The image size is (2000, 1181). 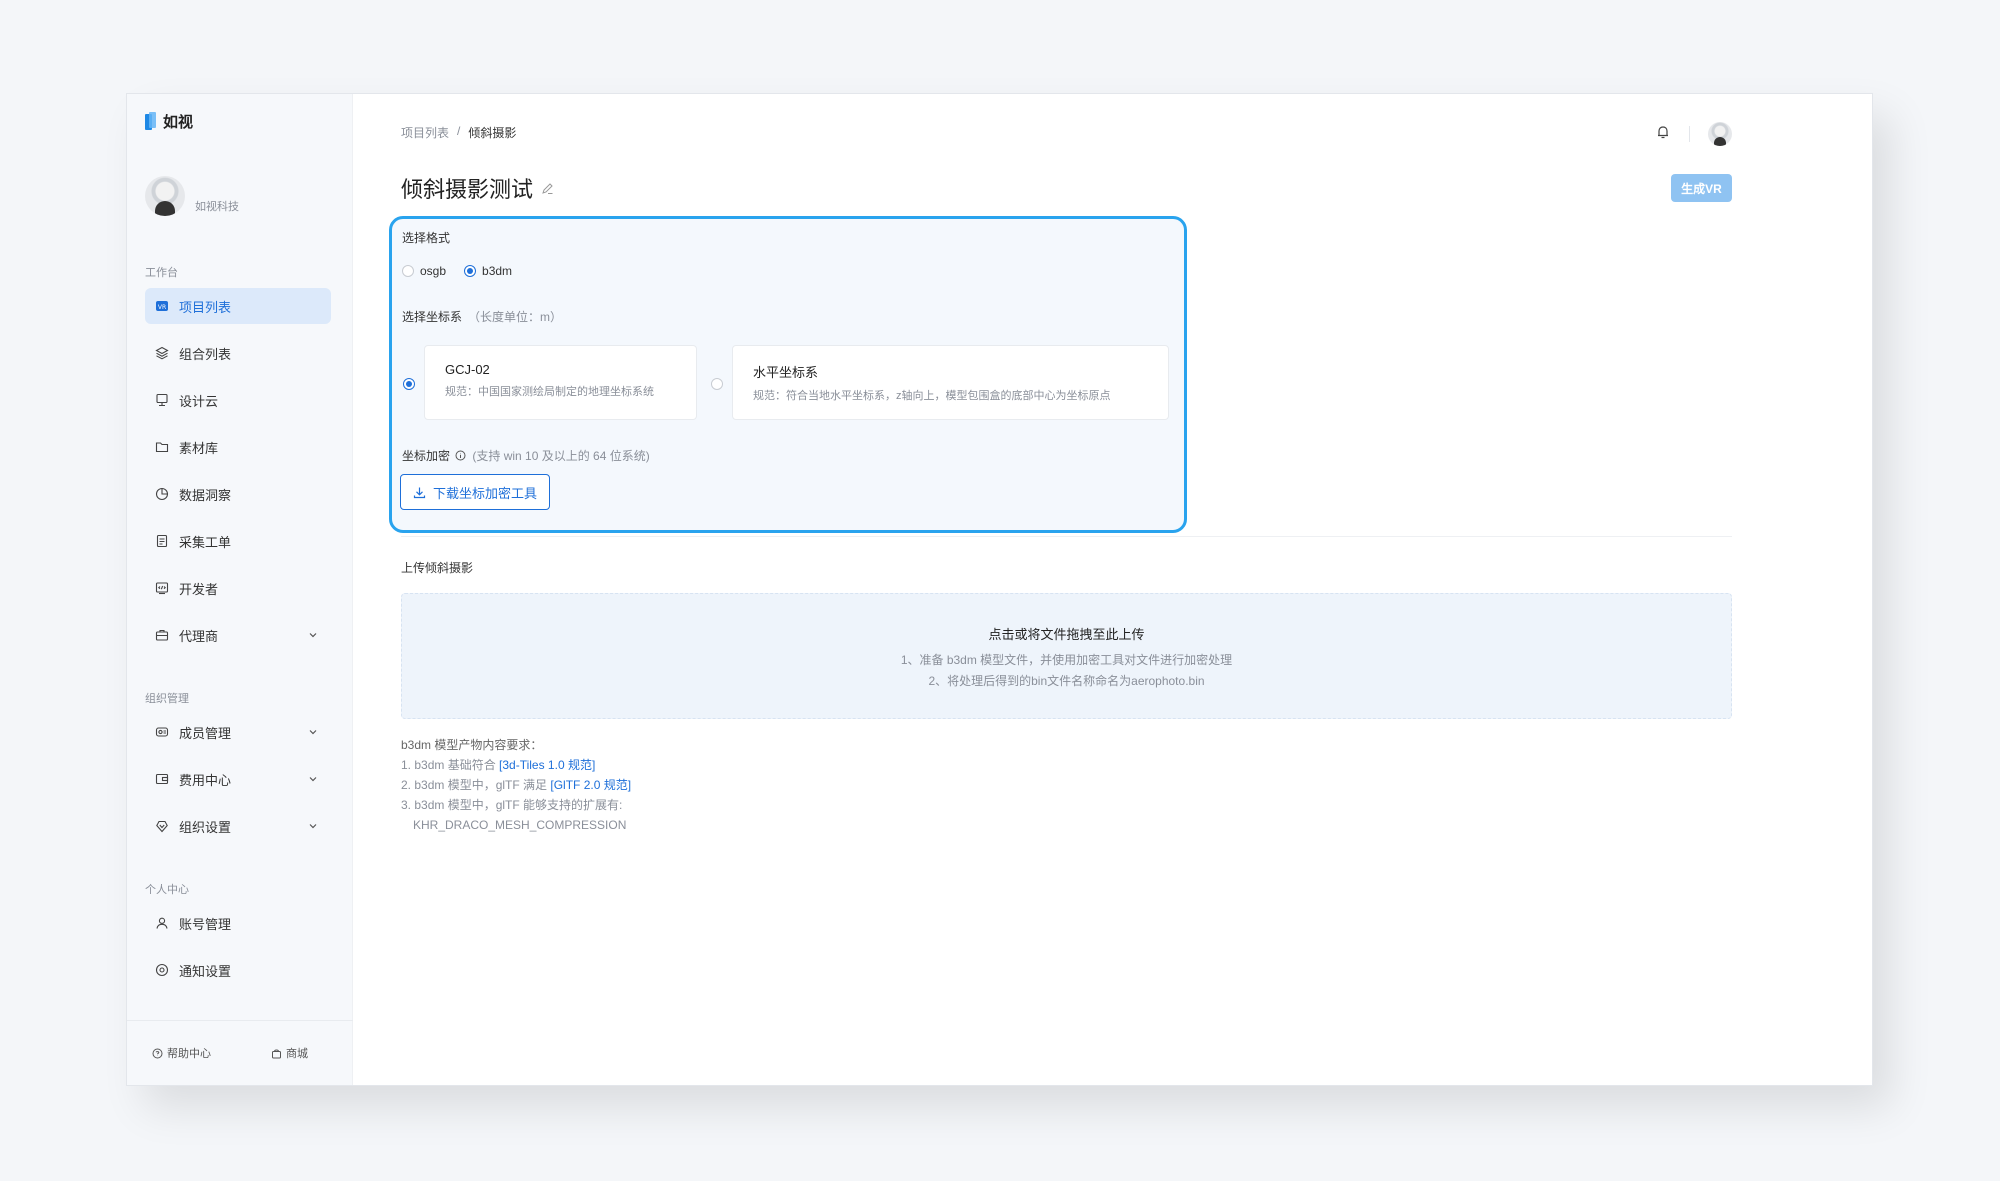 I want to click on info-icon, so click(x=460, y=455).